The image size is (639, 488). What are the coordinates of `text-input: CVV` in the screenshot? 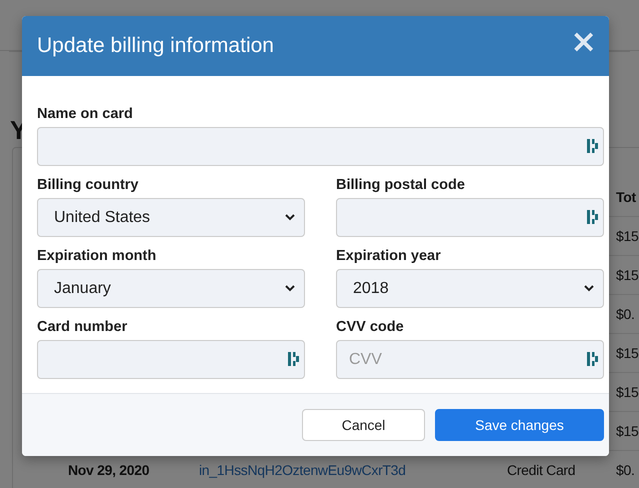 It's located at (470, 359).